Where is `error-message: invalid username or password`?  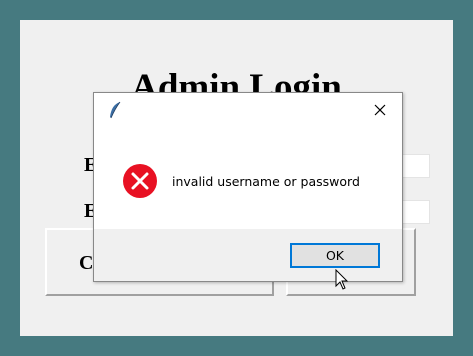
error-message: invalid username or password is located at coordinates (266, 181).